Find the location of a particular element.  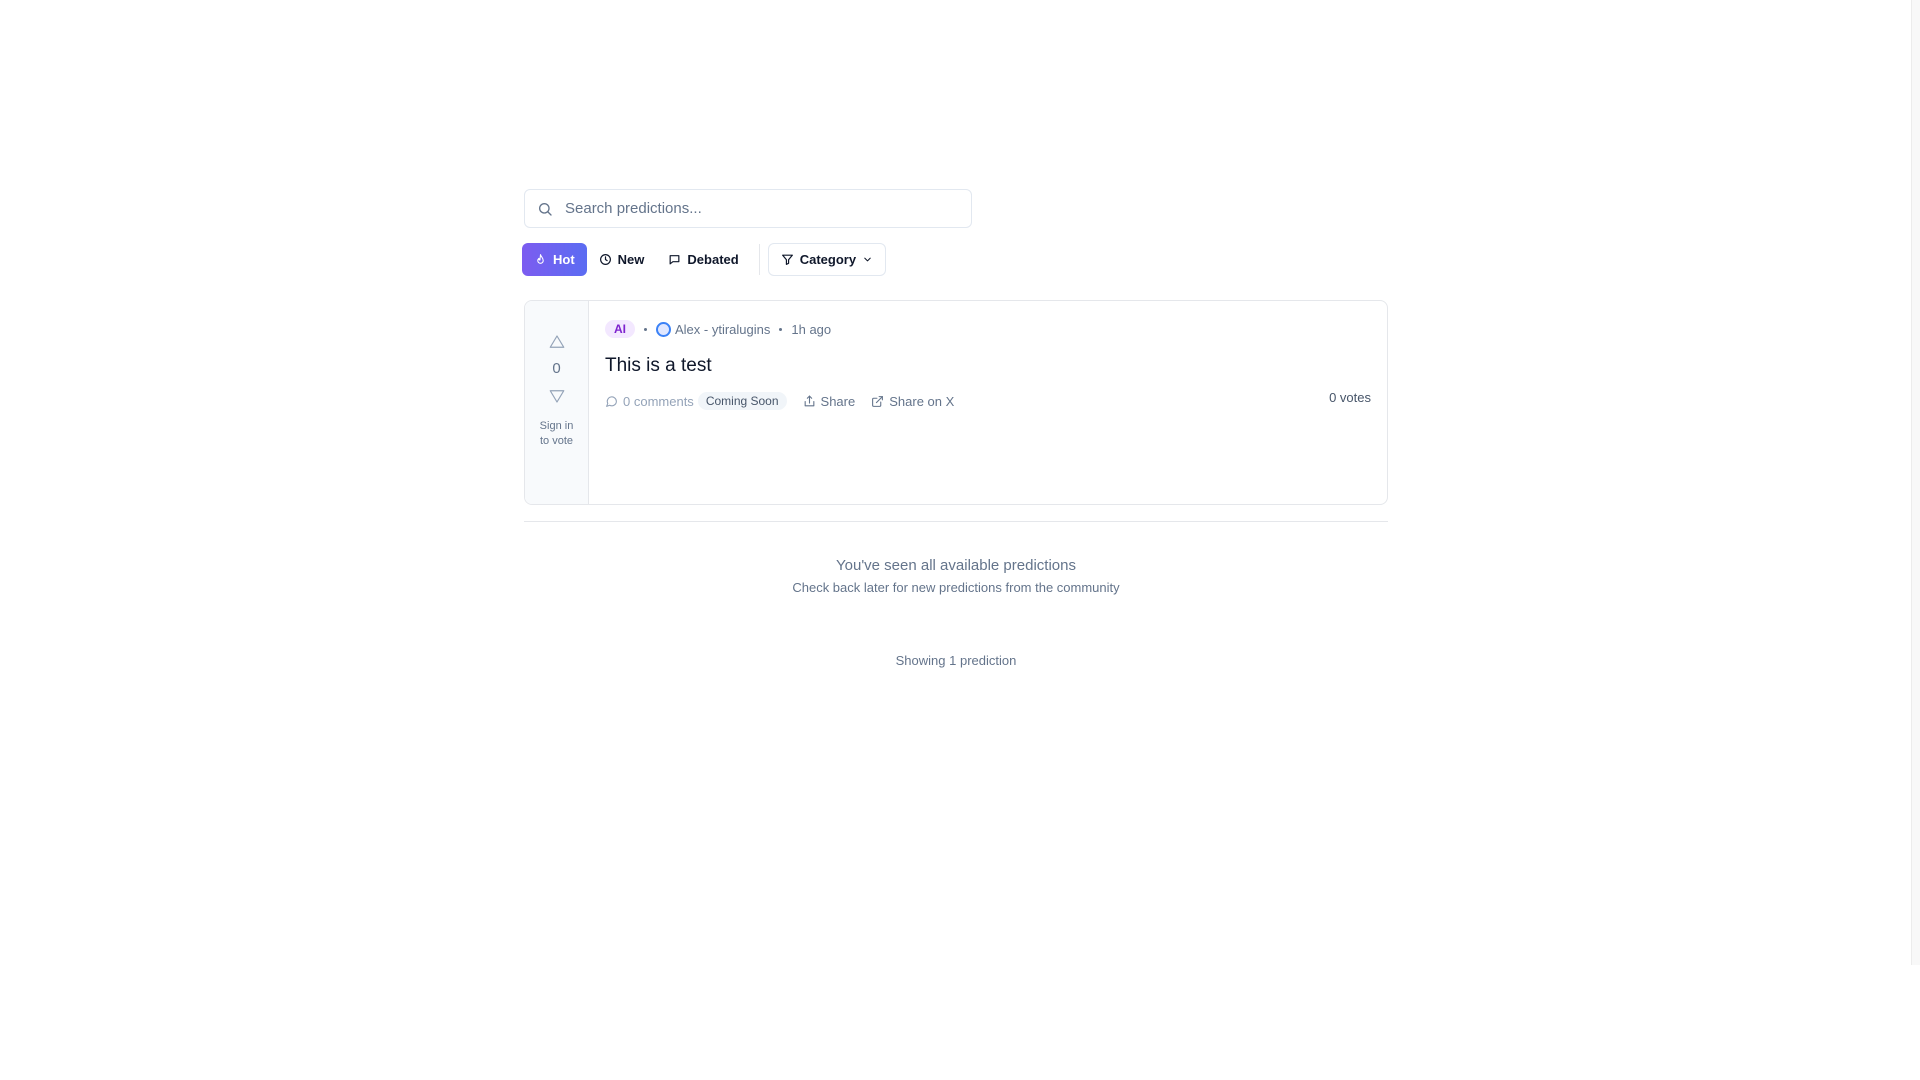

tab-debated-label: Debated is located at coordinates (713, 259).